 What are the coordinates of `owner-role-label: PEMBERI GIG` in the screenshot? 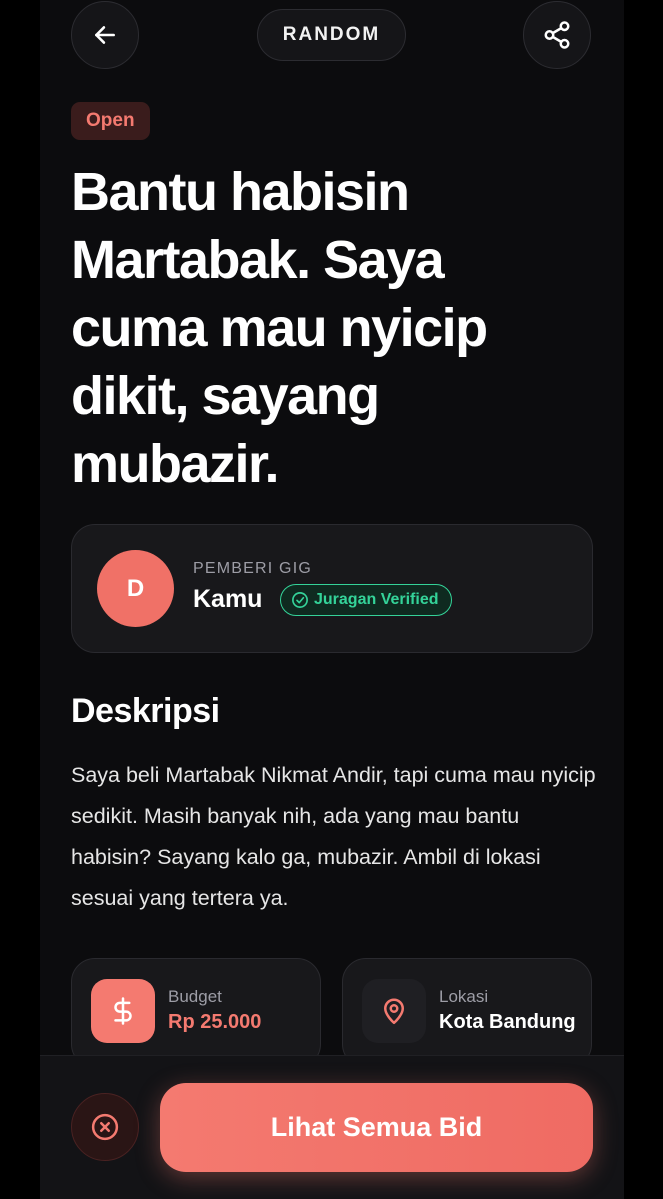 It's located at (252, 568).